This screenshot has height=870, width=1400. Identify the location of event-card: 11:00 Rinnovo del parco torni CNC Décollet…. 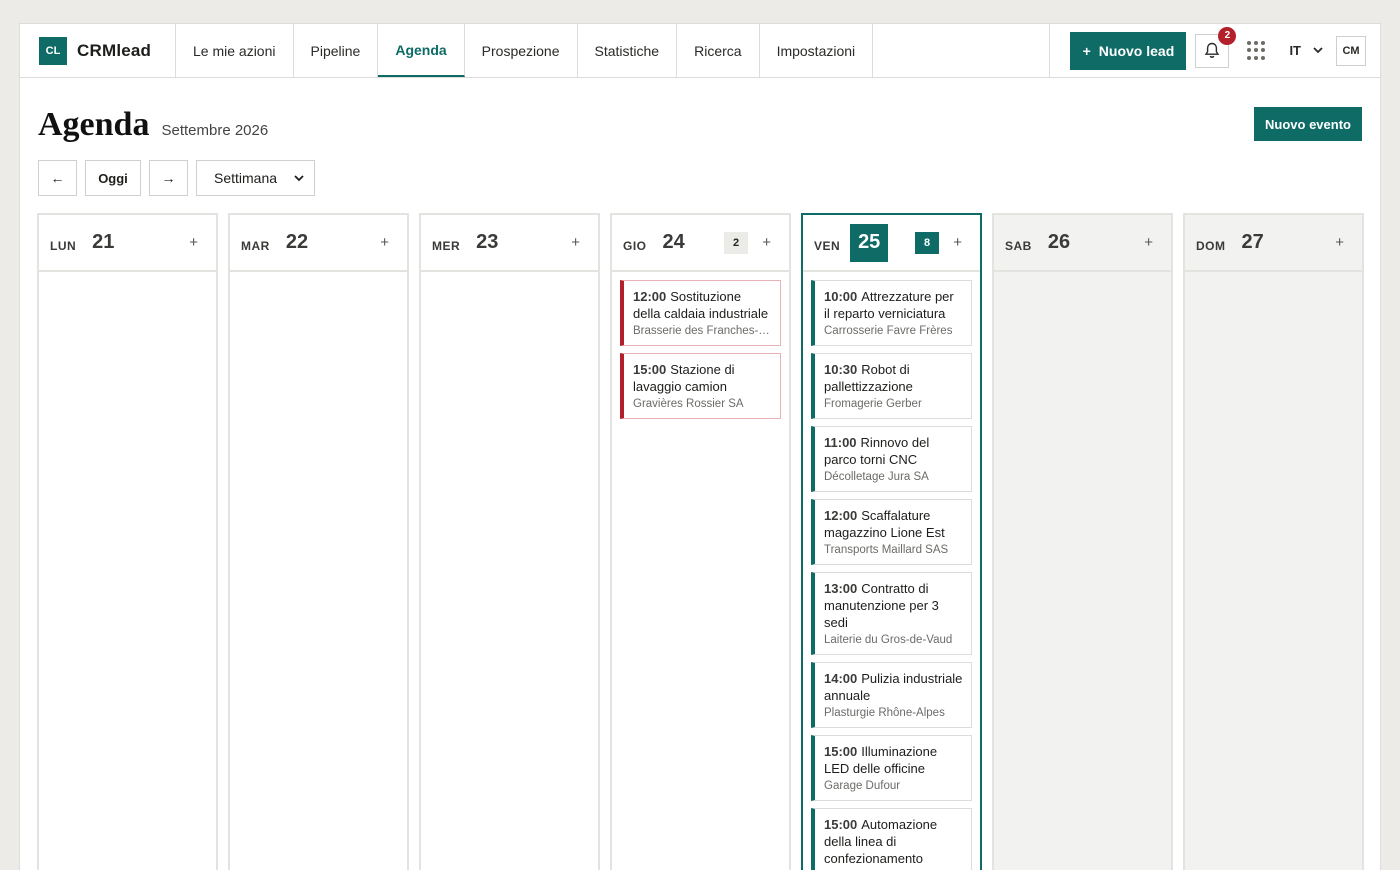
(891, 459).